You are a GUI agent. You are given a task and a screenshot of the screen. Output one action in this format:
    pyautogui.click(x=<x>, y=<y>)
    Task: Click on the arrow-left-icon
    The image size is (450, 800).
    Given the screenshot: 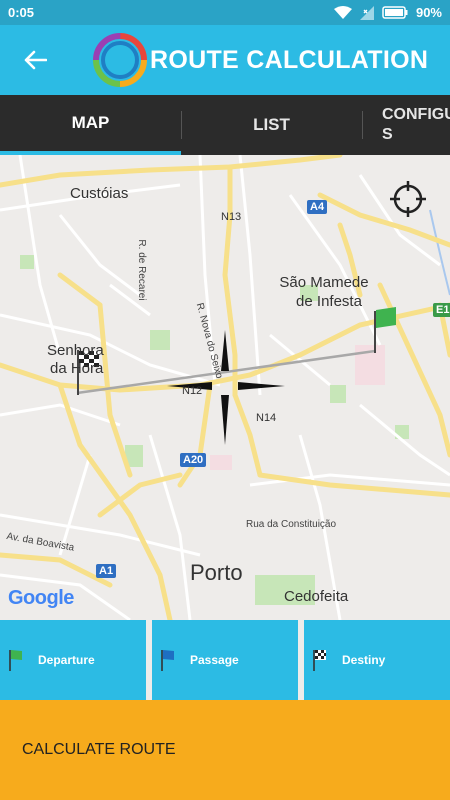 What is the action you would take?
    pyautogui.click(x=35, y=60)
    